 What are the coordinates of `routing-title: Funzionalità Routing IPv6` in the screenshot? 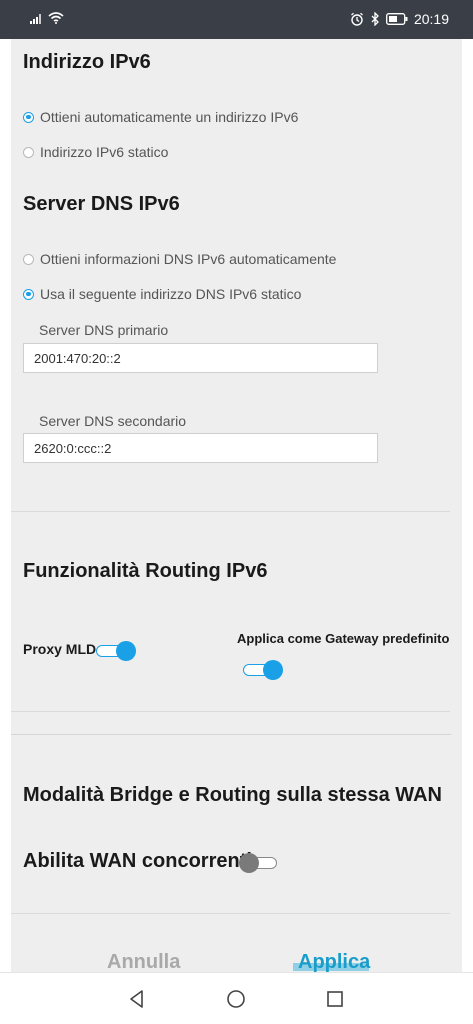 It's located at (145, 571).